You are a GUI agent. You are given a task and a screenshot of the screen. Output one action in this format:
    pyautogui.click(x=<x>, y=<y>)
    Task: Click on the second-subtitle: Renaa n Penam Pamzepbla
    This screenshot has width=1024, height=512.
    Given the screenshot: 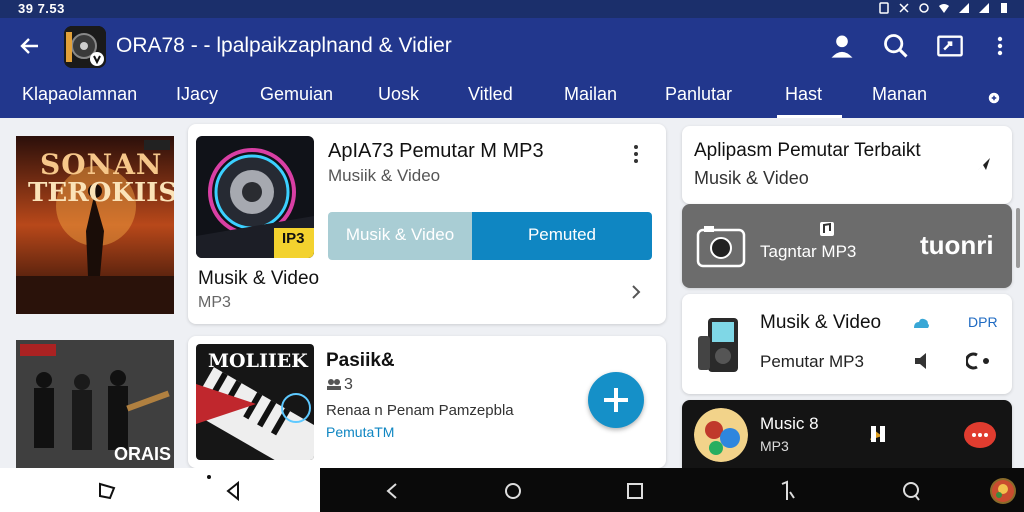 What is the action you would take?
    pyautogui.click(x=420, y=410)
    